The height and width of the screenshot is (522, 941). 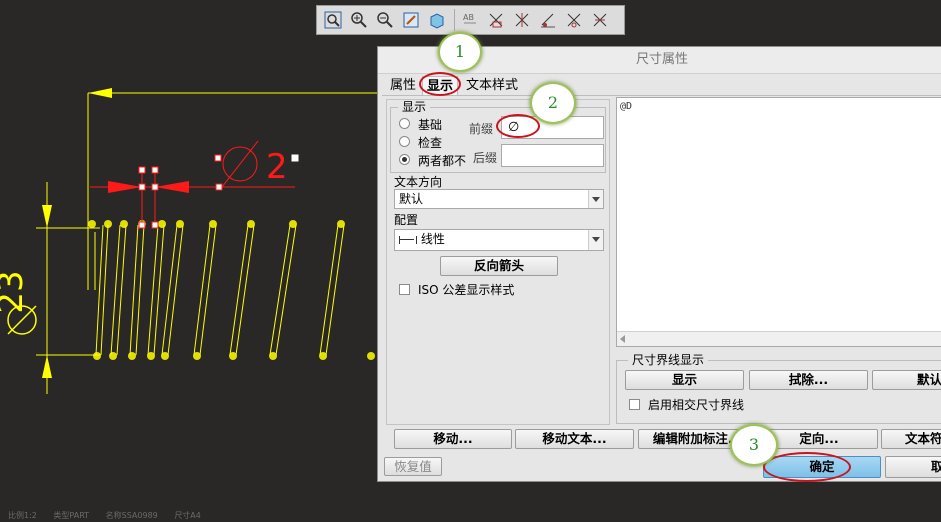 What do you see at coordinates (408, 240) in the screenshot?
I see `linear-dimension-icon` at bounding box center [408, 240].